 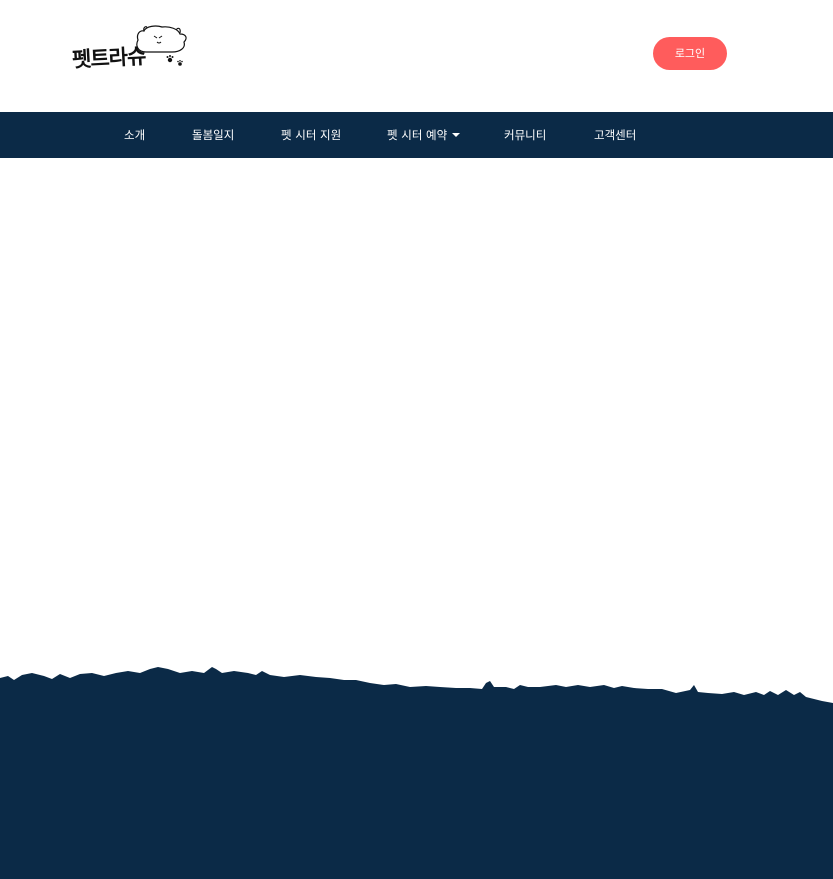 I want to click on nav-item-community: 커뮤니티, so click(x=525, y=135).